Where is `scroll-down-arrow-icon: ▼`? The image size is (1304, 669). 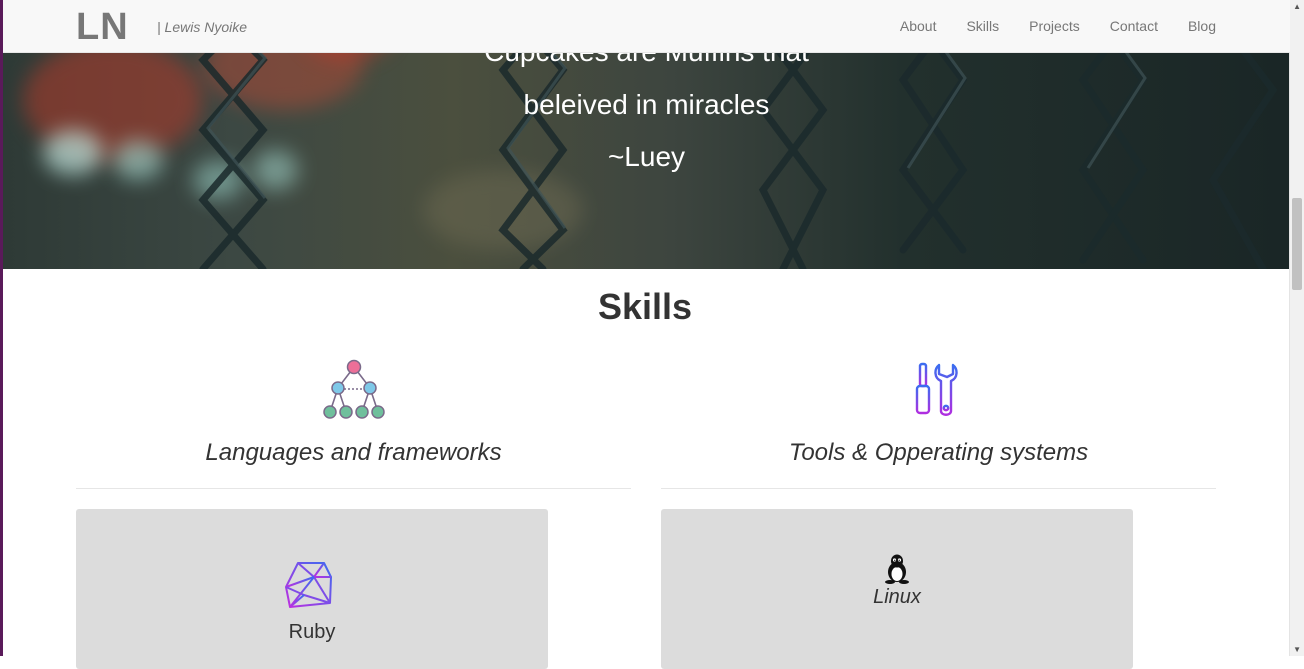 scroll-down-arrow-icon: ▼ is located at coordinates (1297, 649).